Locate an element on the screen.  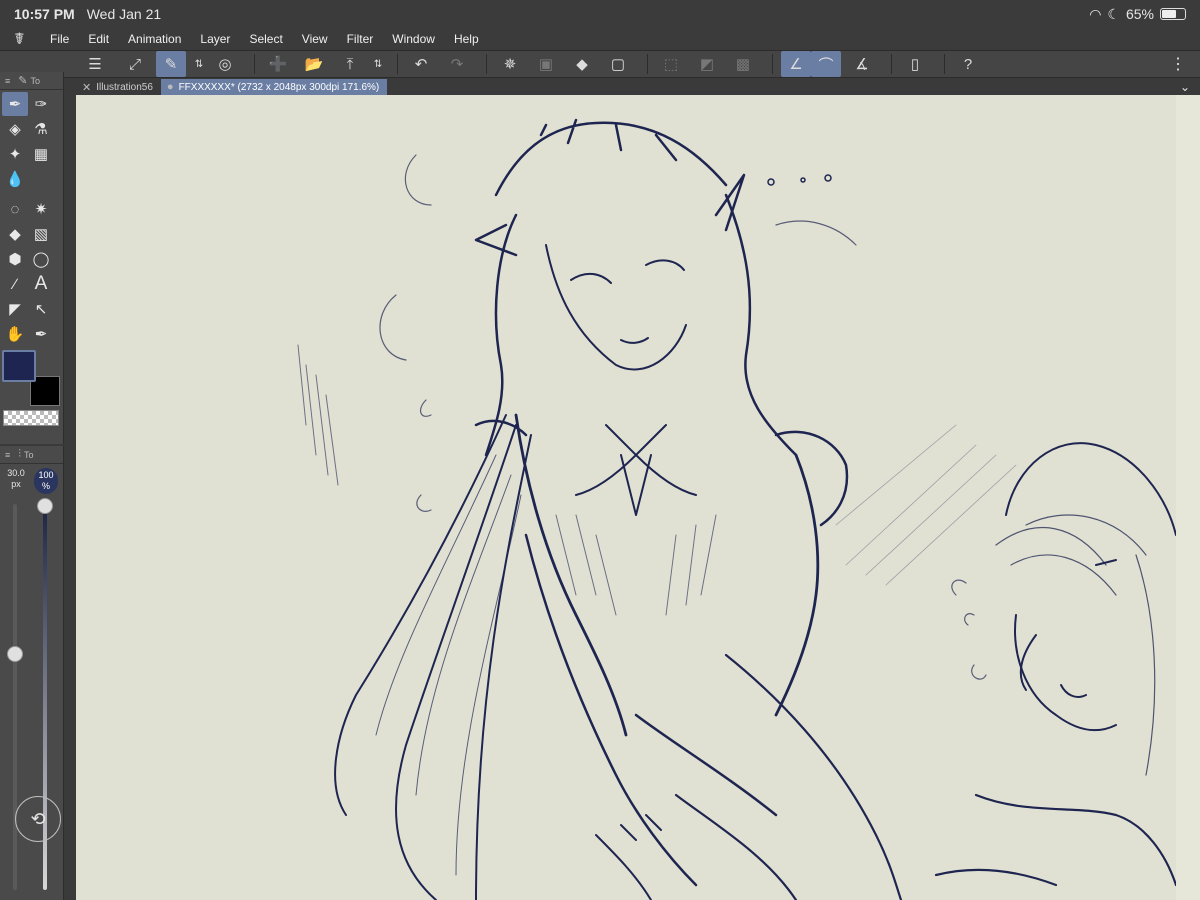
grid-ruler-tool-icon: ▦ is located at coordinates (41, 154).